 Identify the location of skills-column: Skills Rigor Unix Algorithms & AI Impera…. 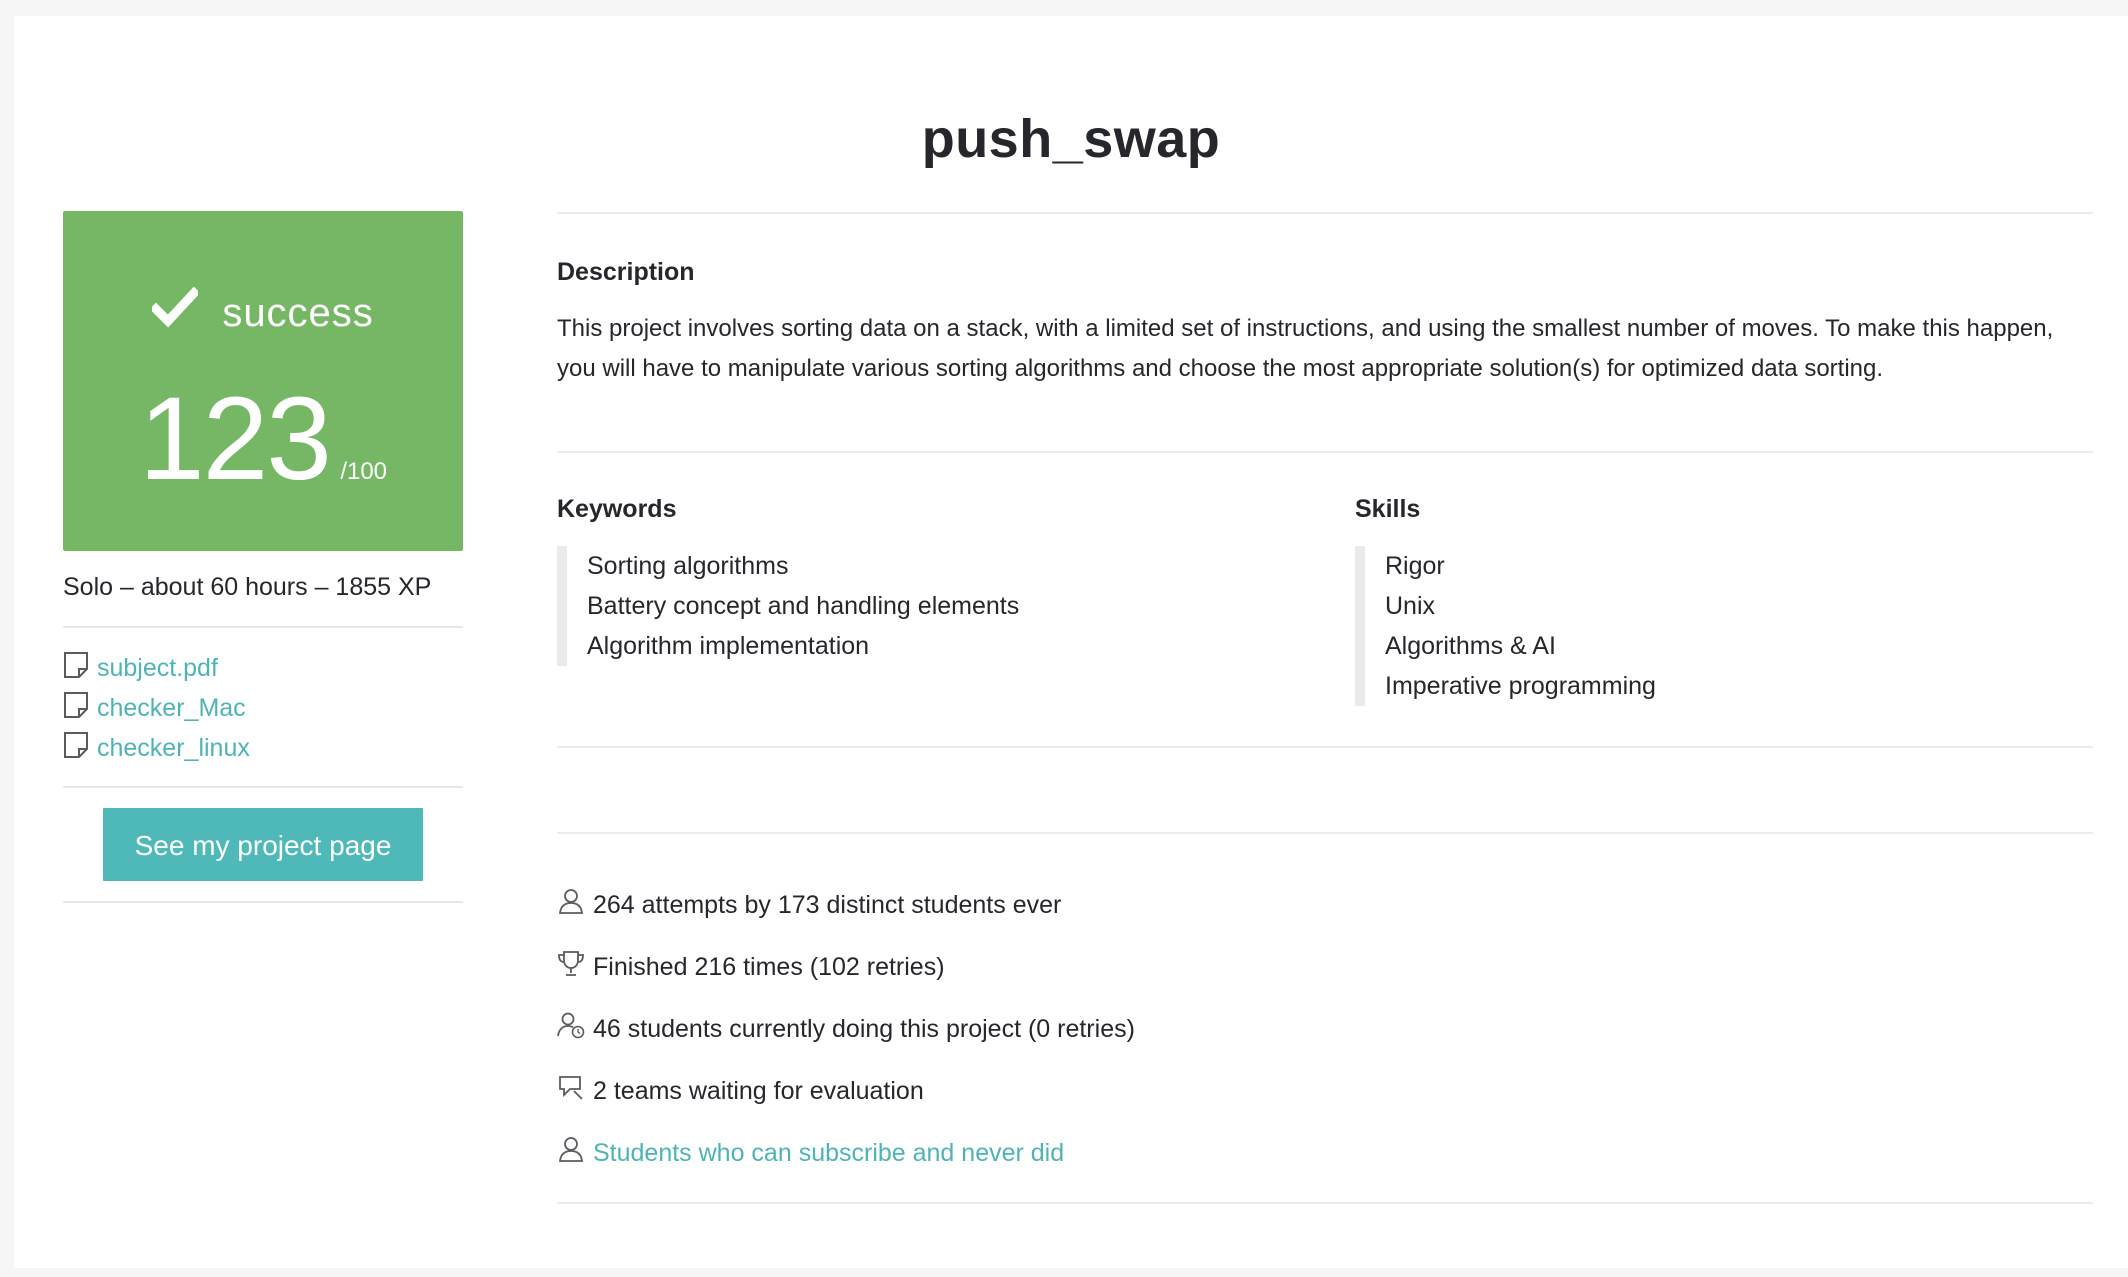
(1724, 600).